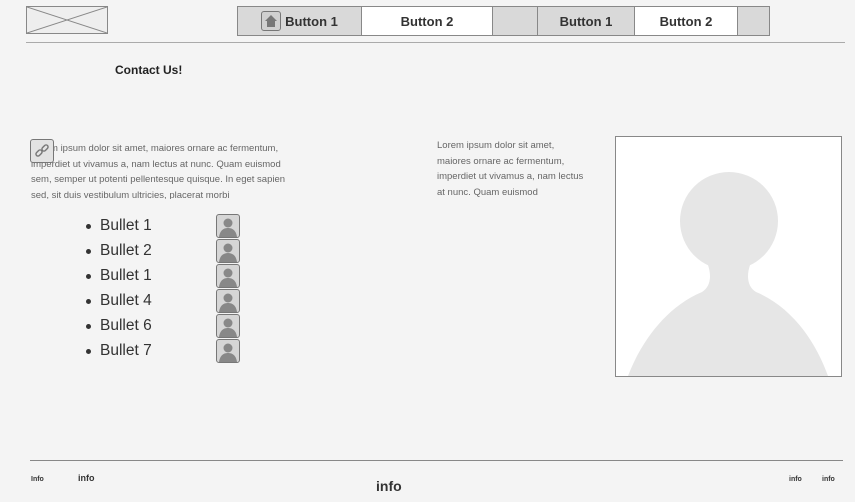 The height and width of the screenshot is (502, 855). What do you see at coordinates (37, 479) in the screenshot?
I see `footer-info-1: Info` at bounding box center [37, 479].